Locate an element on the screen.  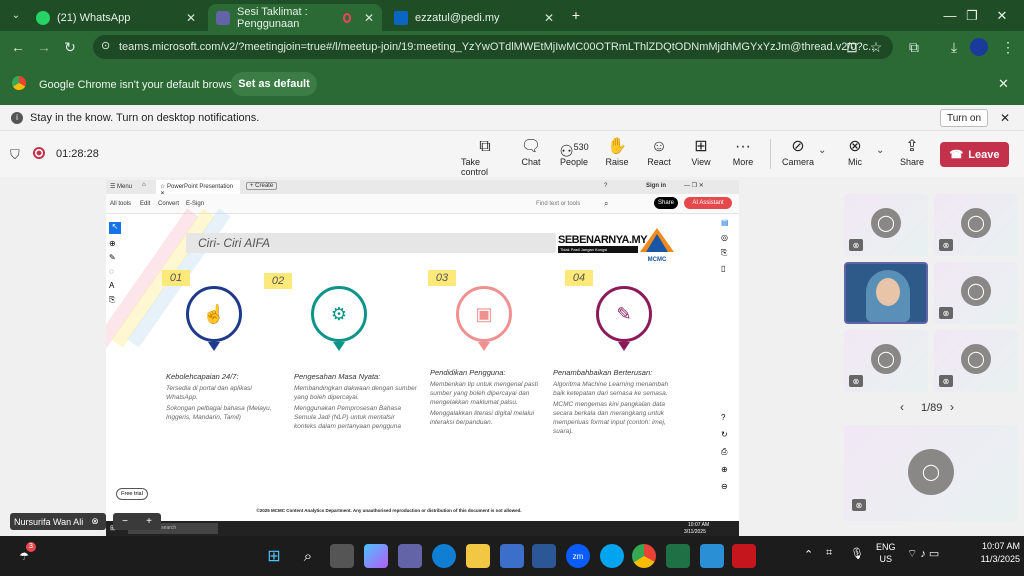
language-indicator: ENG US is located at coordinates (886, 553).